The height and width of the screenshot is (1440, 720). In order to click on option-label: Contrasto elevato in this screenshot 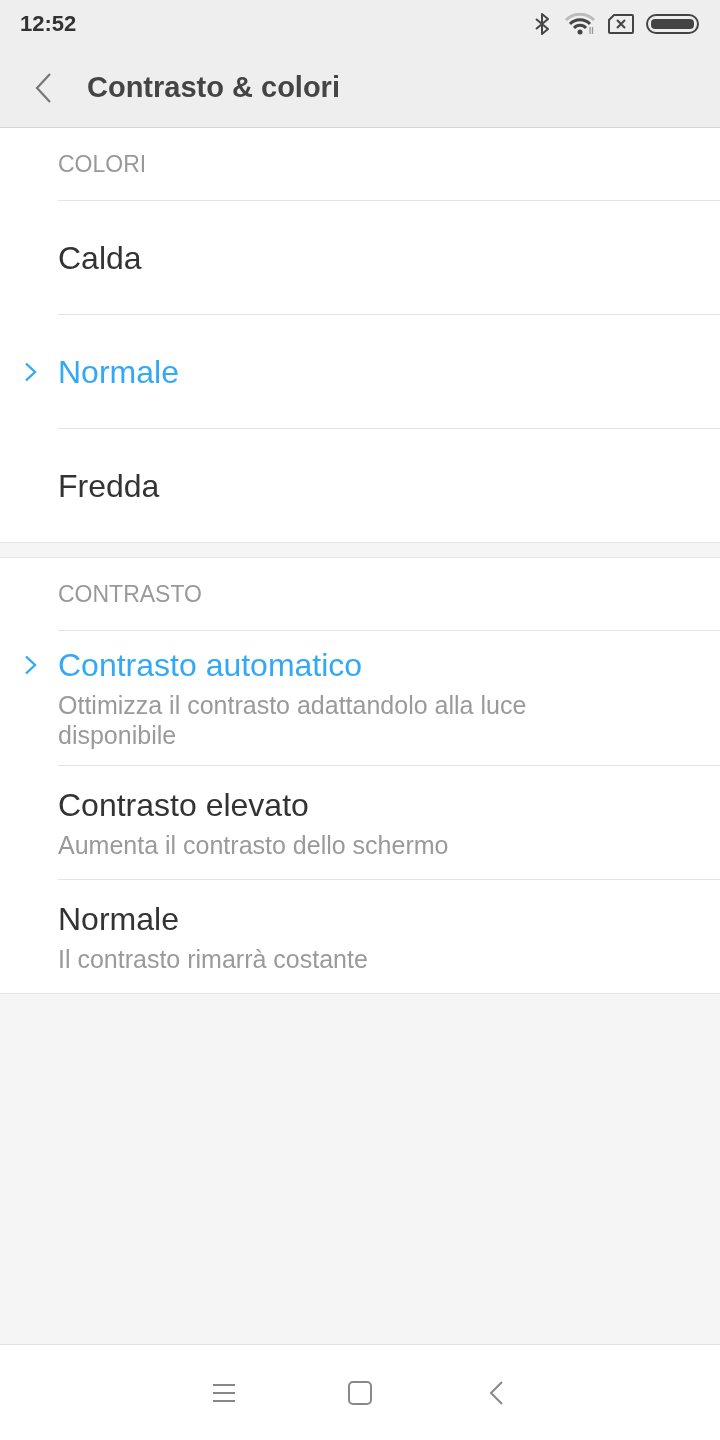, I will do `click(183, 804)`.